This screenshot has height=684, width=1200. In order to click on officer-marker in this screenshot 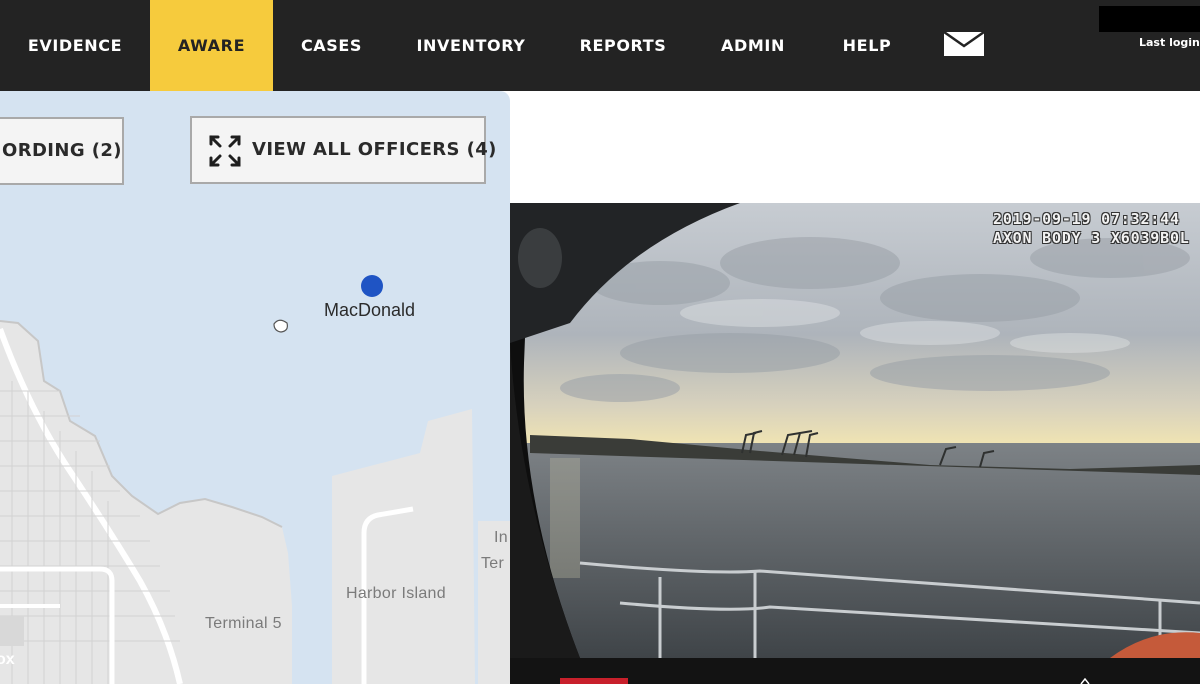, I will do `click(372, 286)`.